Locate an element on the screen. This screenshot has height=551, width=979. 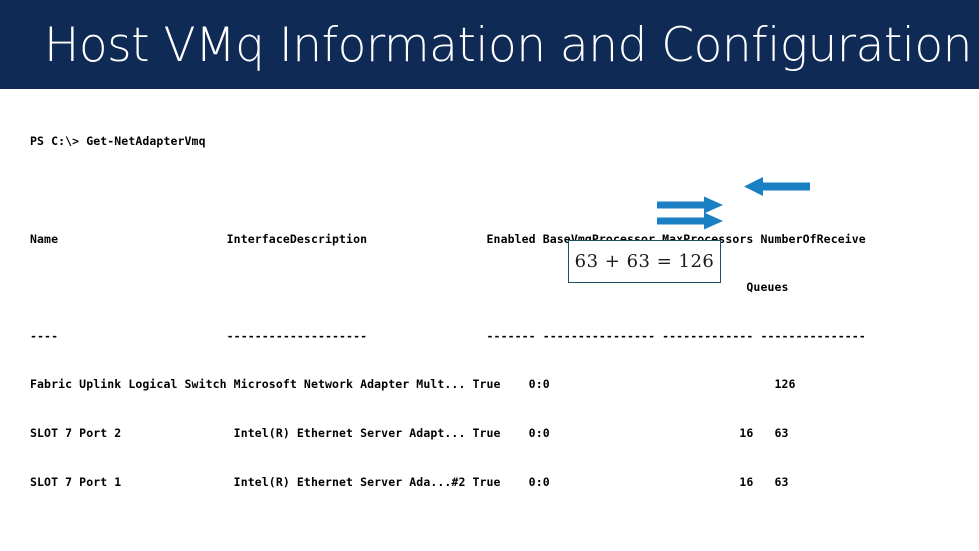
page-title: Host VMq Information and Configuration is located at coordinates (508, 45).